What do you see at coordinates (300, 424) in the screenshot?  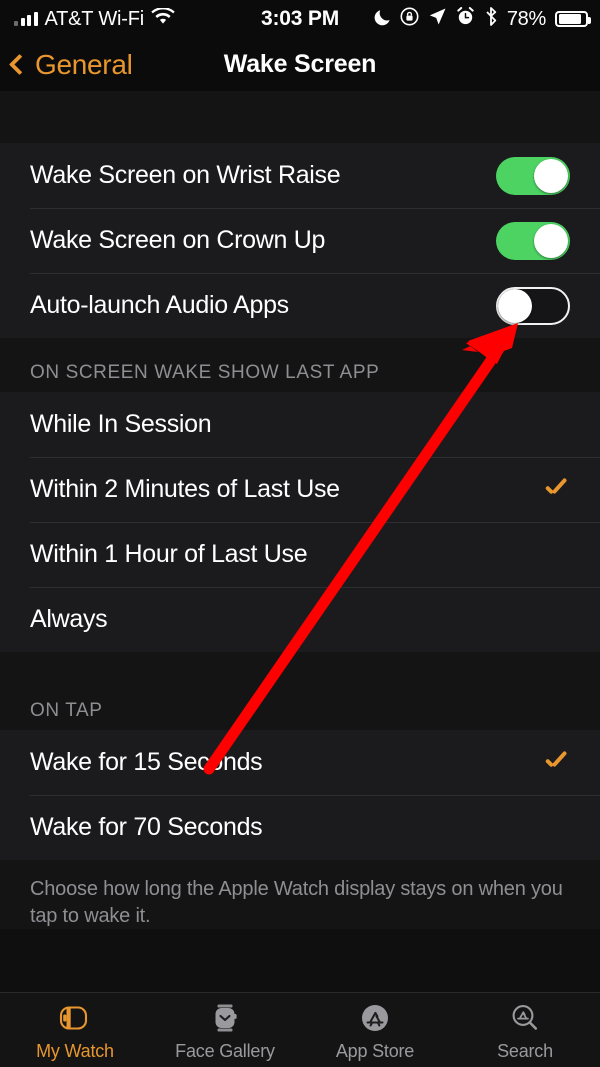 I see `option-while-in-session: While In Session` at bounding box center [300, 424].